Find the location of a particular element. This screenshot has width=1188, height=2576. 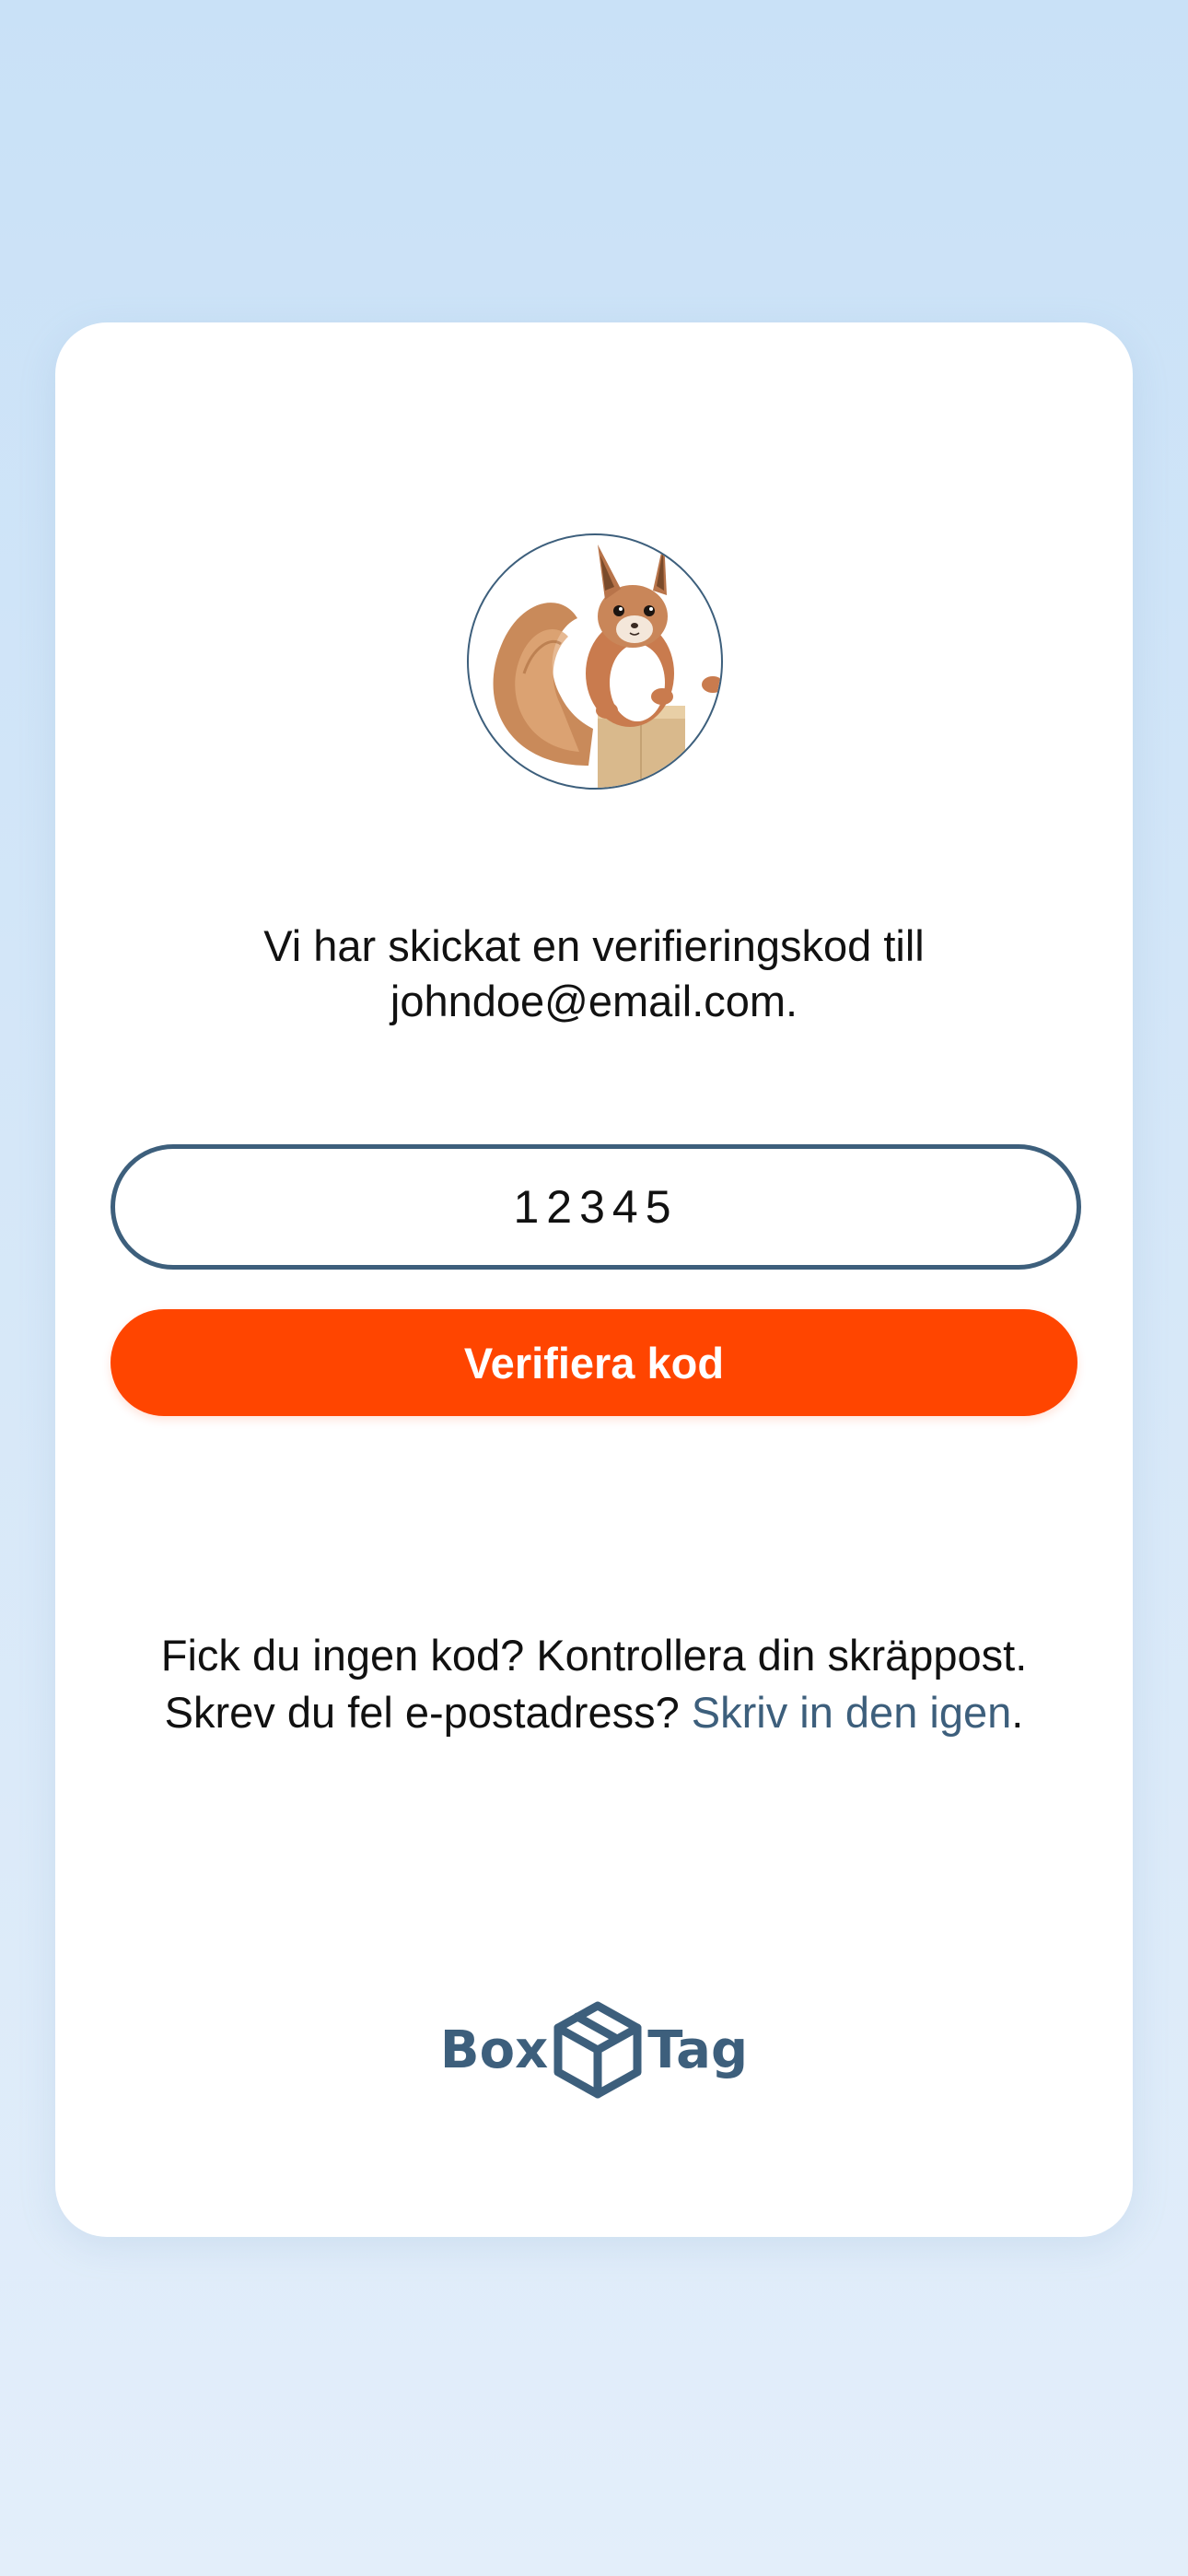

box-icon is located at coordinates (598, 2050).